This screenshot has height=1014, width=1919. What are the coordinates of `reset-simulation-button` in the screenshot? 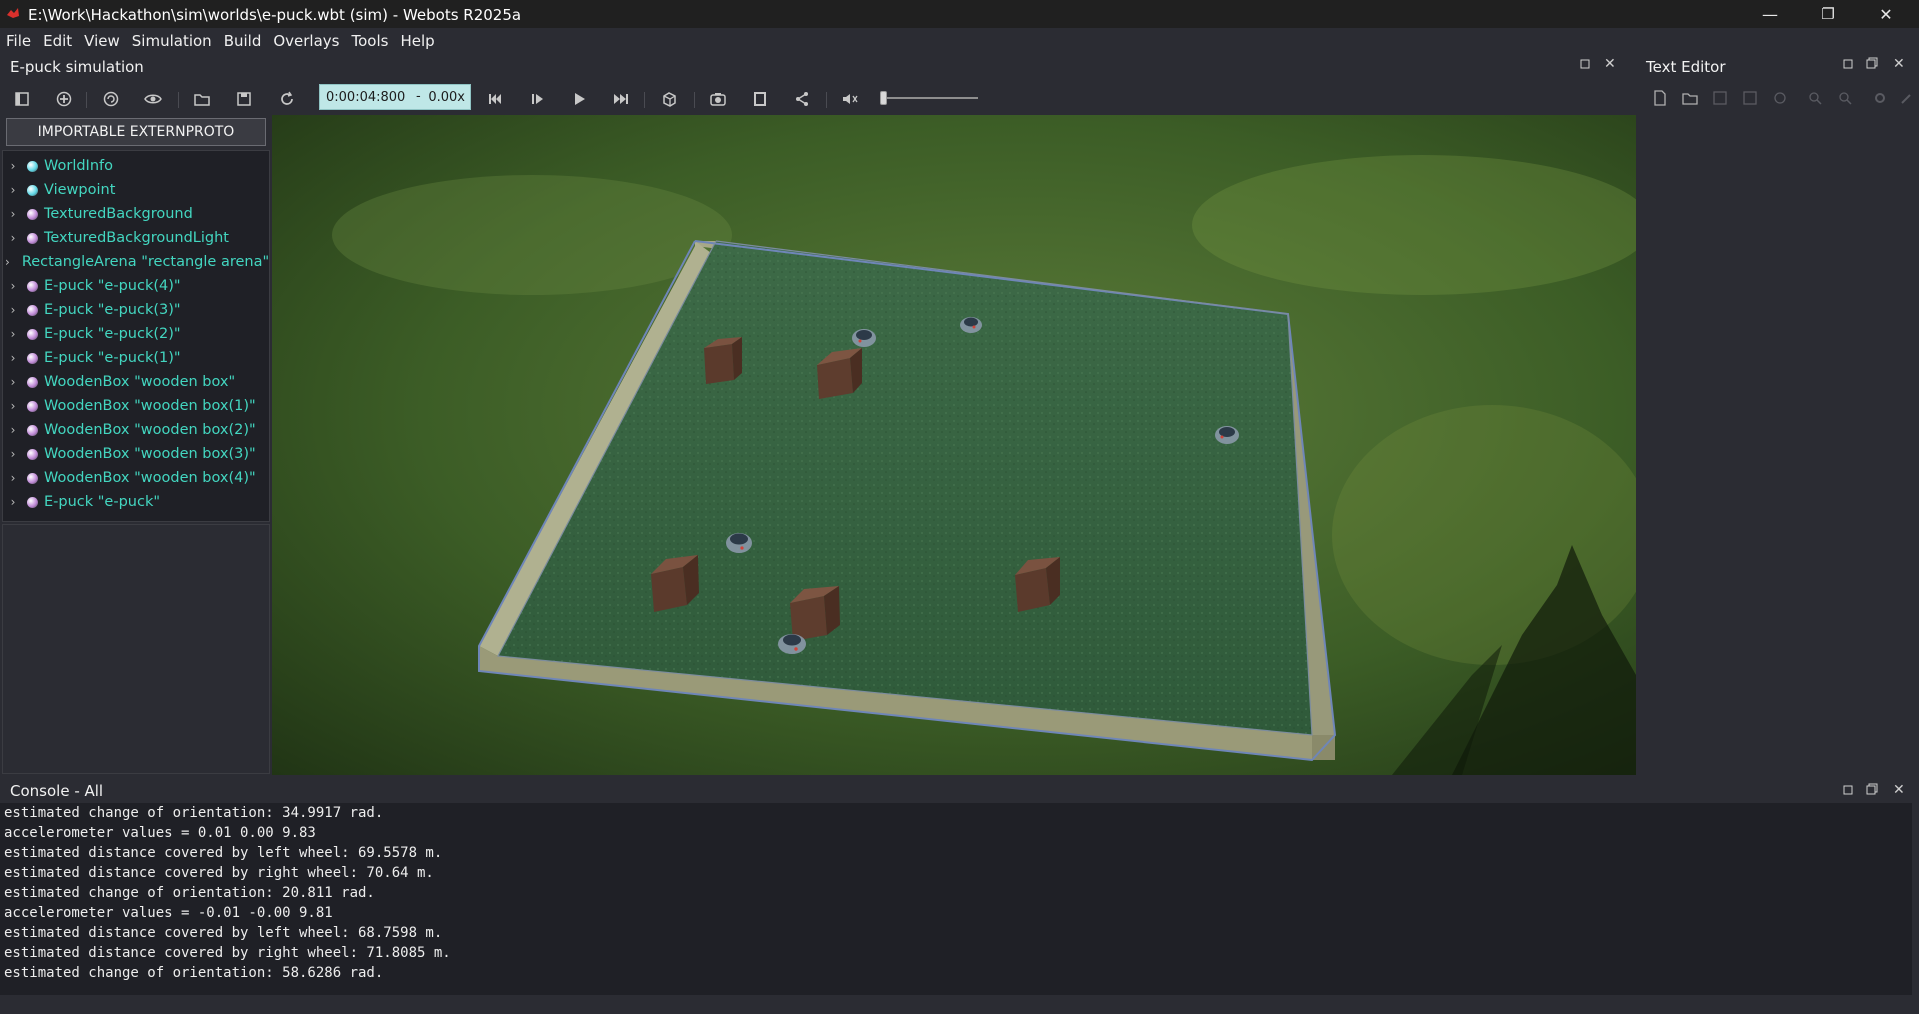 It's located at (495, 99).